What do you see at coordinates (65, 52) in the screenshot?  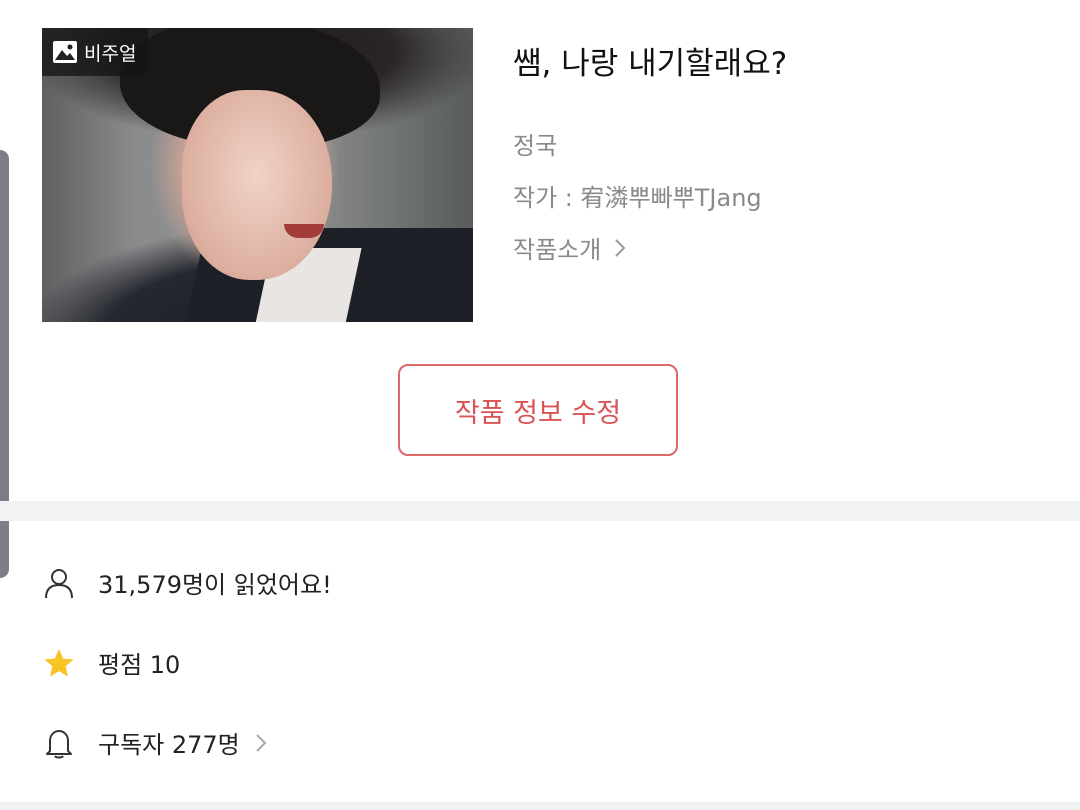 I see `image-icon` at bounding box center [65, 52].